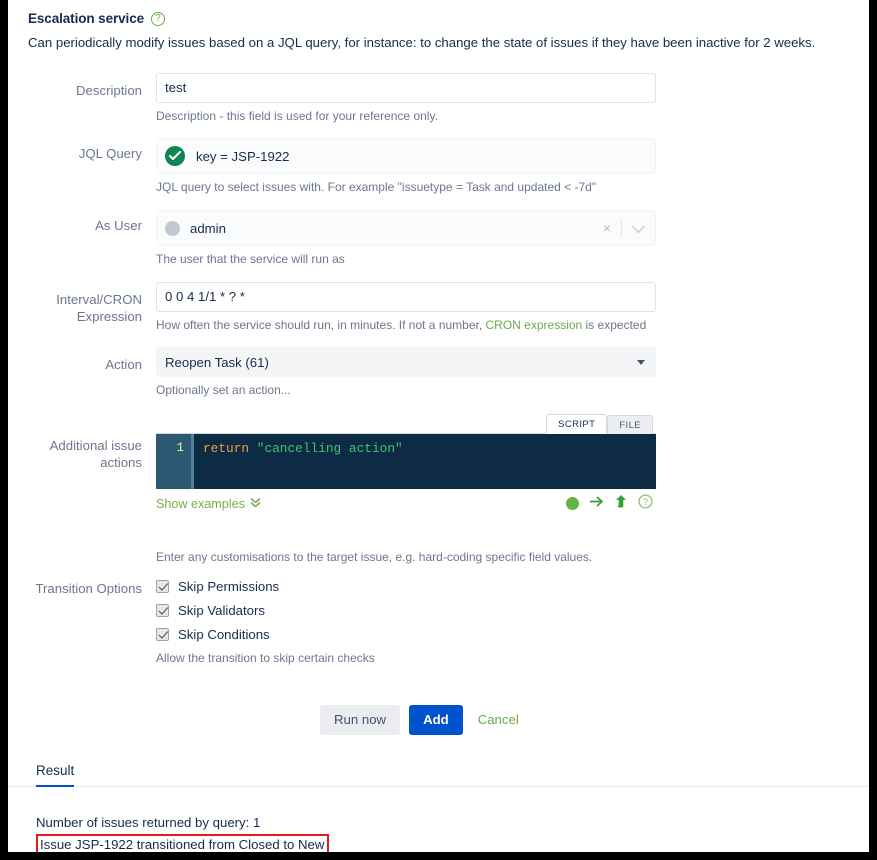 The width and height of the screenshot is (877, 860). I want to click on result-tabs: Result, so click(438, 774).